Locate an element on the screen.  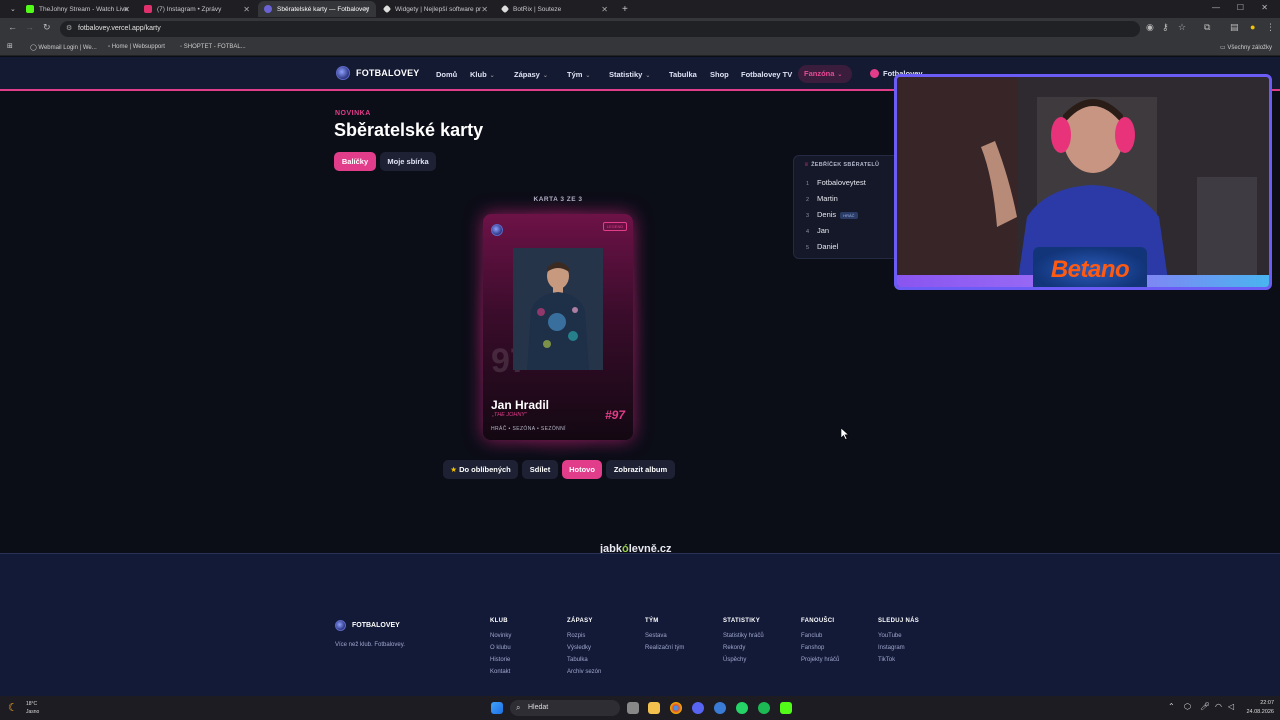
tab-thejohny-stream: TheJohny Stream - Watch Live ✕ is located at coordinates (78, 9).